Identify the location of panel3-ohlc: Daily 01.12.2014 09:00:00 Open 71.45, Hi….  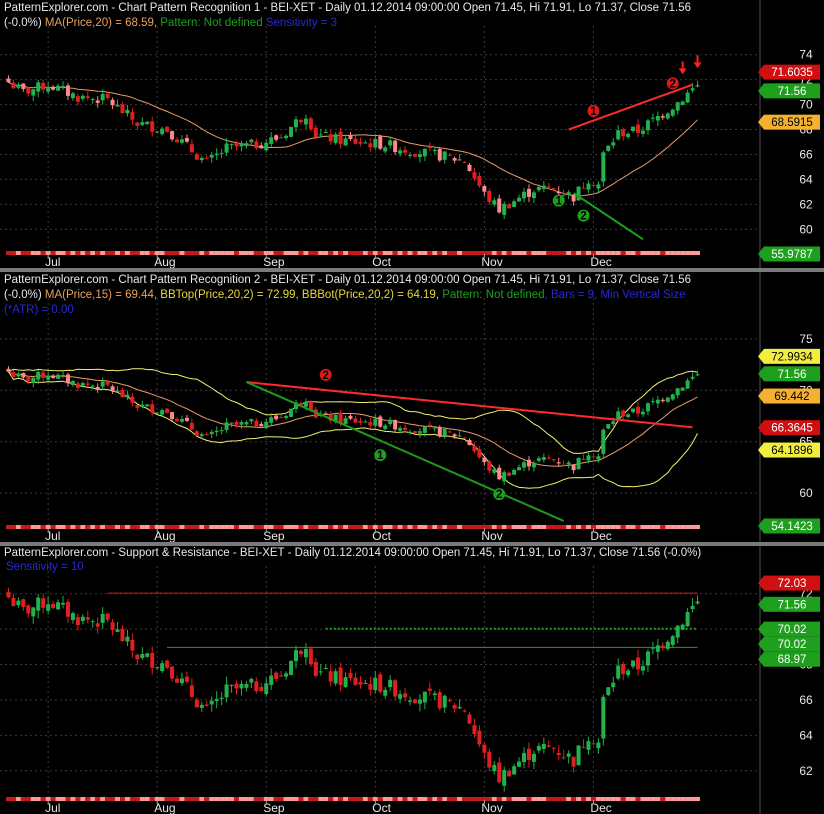
(477, 553).